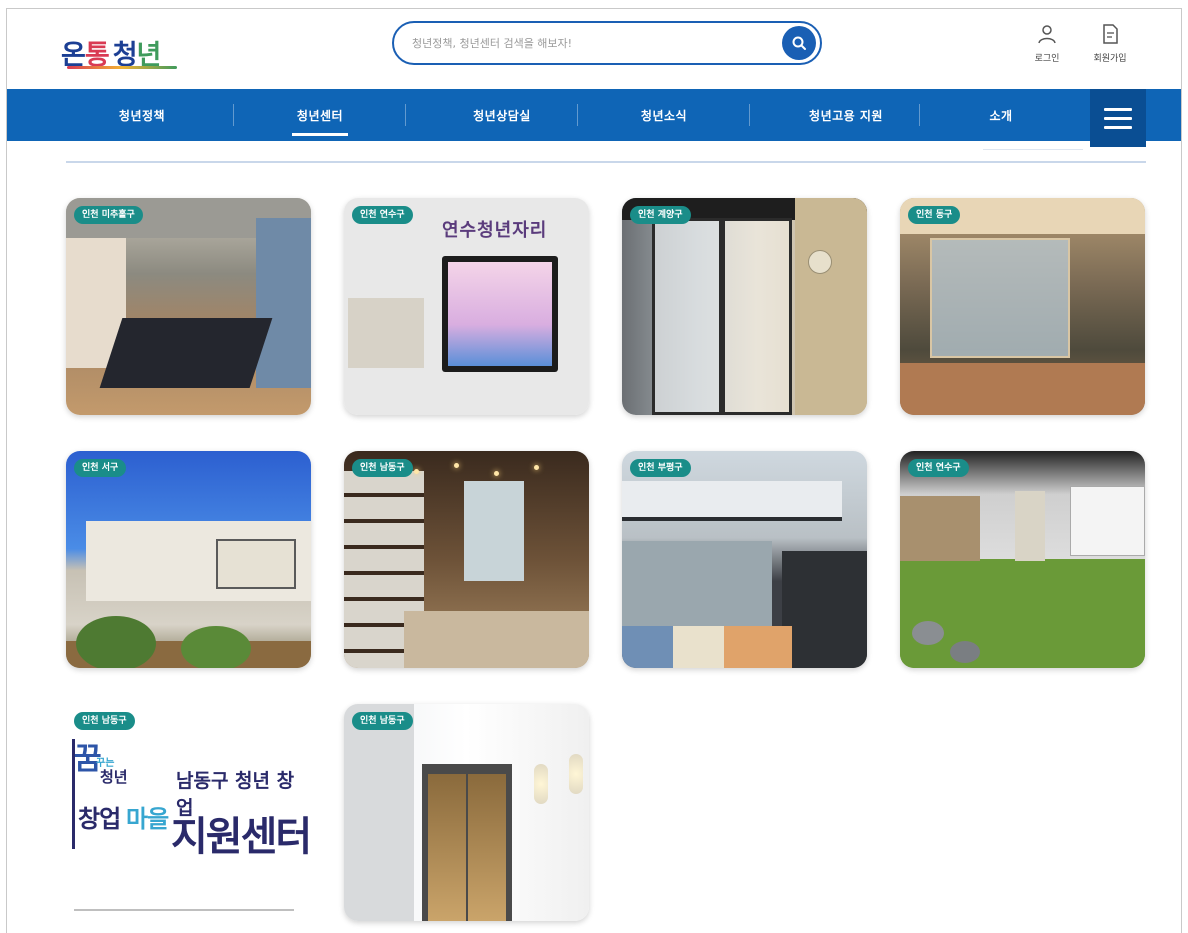  I want to click on nav-label: 청년고용 지원, so click(846, 115).